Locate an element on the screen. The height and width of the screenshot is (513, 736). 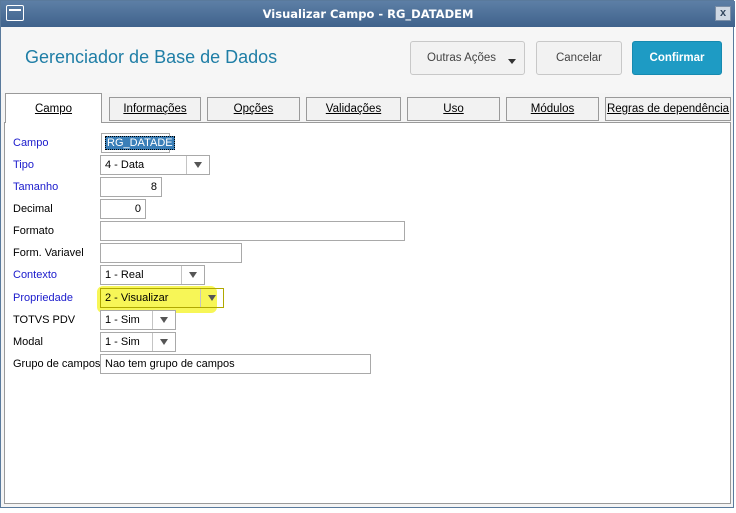
tab-campo: Campo is located at coordinates (53, 108).